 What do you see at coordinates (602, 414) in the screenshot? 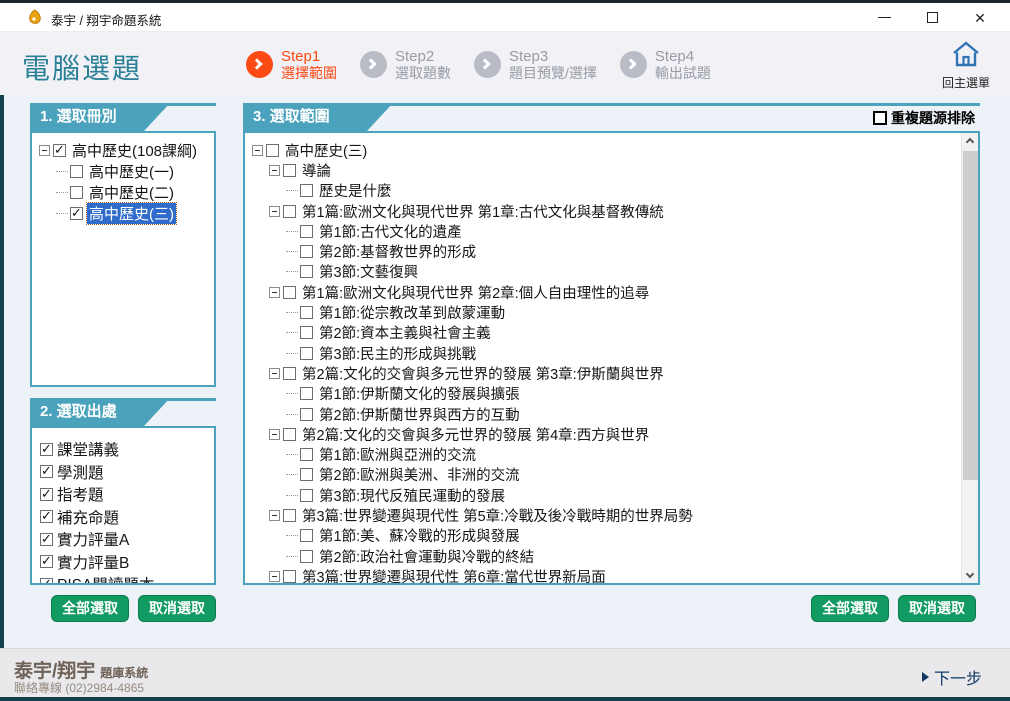
I see `tree-item: 第2節:伊斯蘭世界與西方的互動` at bounding box center [602, 414].